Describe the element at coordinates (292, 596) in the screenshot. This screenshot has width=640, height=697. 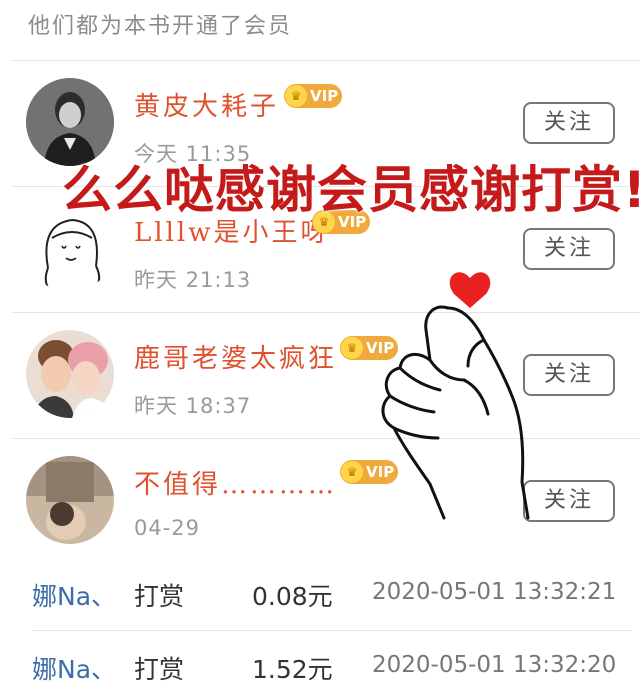
I see `reward-amount: 0.08元` at that location.